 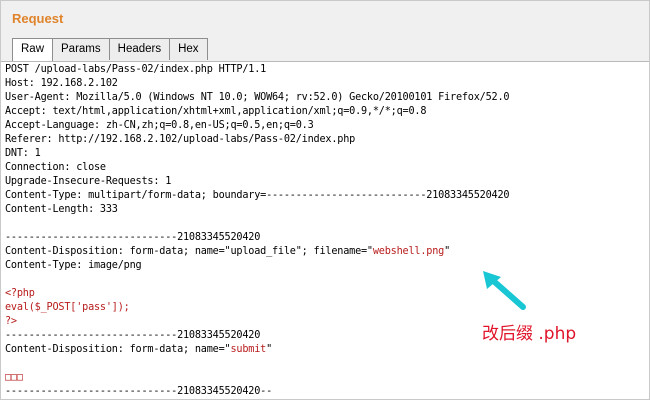 I want to click on submit-disposition-prefix: Content-Disposition: form-data; name=", so click(x=118, y=349).